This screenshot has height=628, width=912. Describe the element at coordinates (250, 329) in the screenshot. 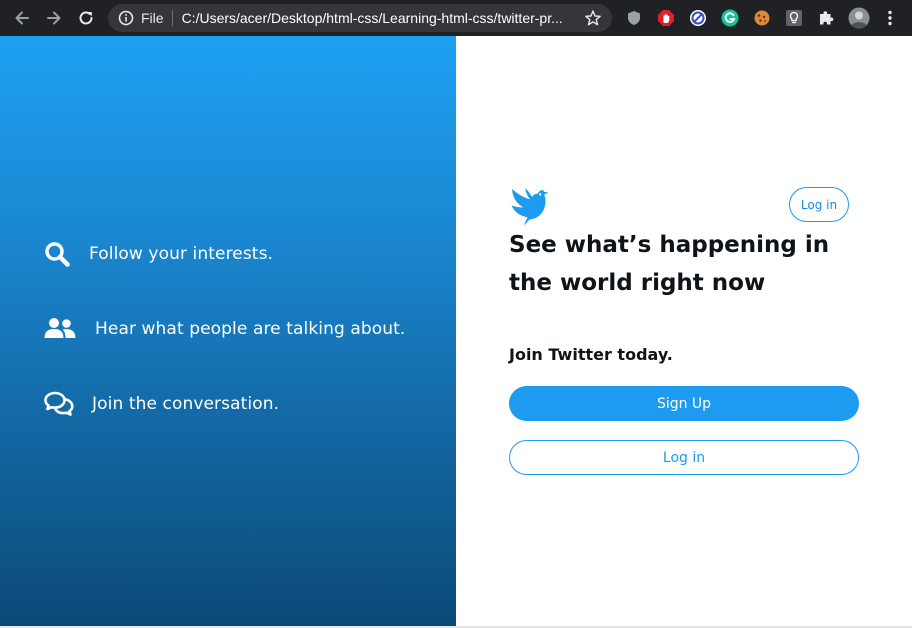

I see `feature-text: Hear what people are talking about.` at that location.